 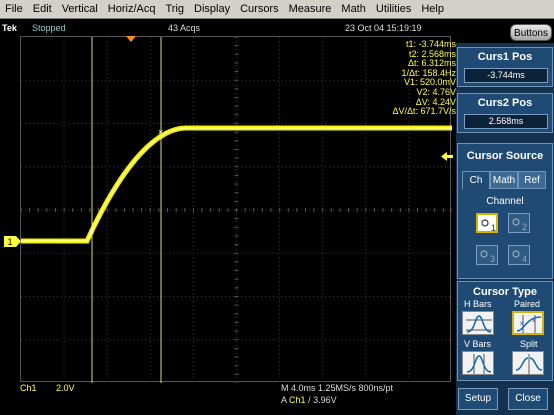 I want to click on cursor-source-box: Cursor Source, so click(x=505, y=211).